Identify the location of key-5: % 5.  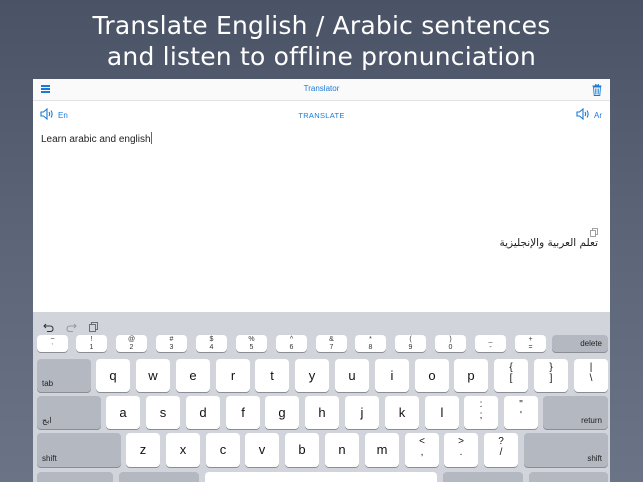
(251, 343).